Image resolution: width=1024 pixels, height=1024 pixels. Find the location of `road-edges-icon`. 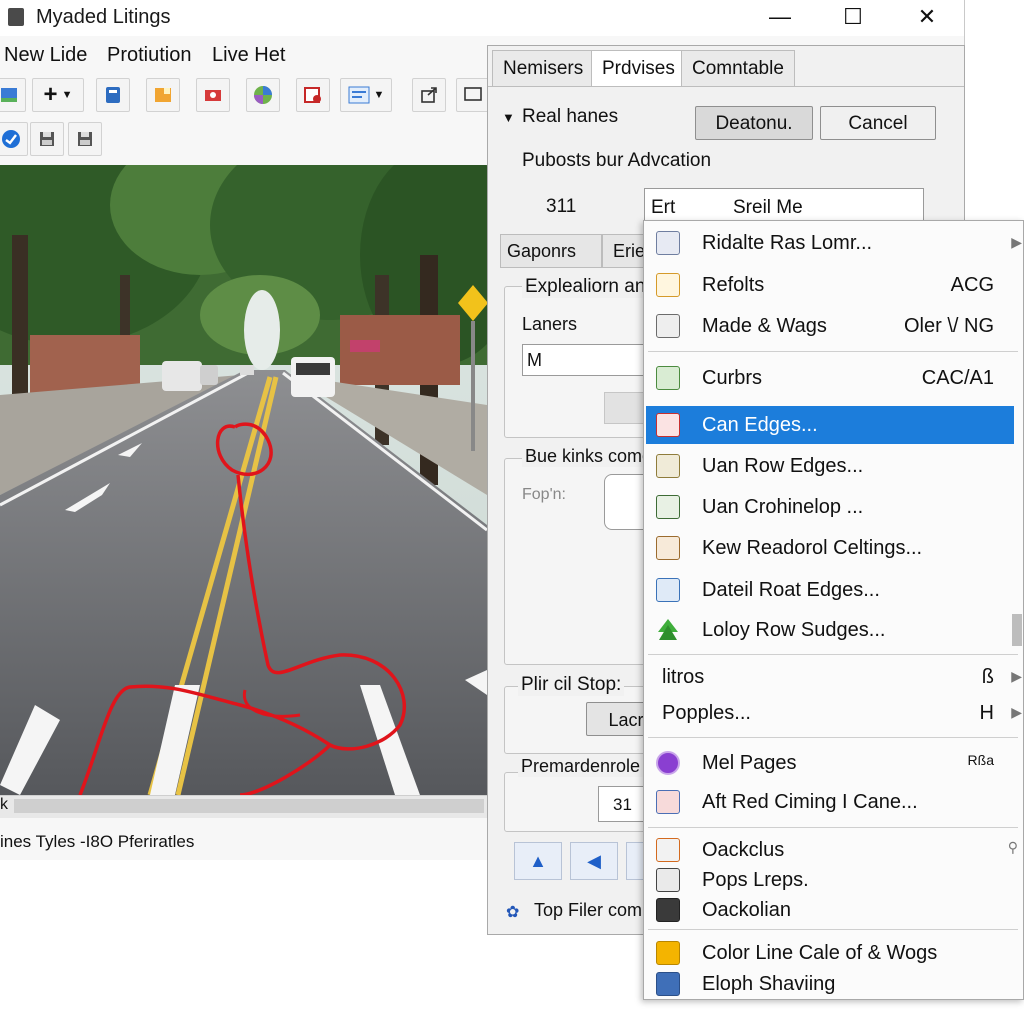

road-edges-icon is located at coordinates (668, 590).